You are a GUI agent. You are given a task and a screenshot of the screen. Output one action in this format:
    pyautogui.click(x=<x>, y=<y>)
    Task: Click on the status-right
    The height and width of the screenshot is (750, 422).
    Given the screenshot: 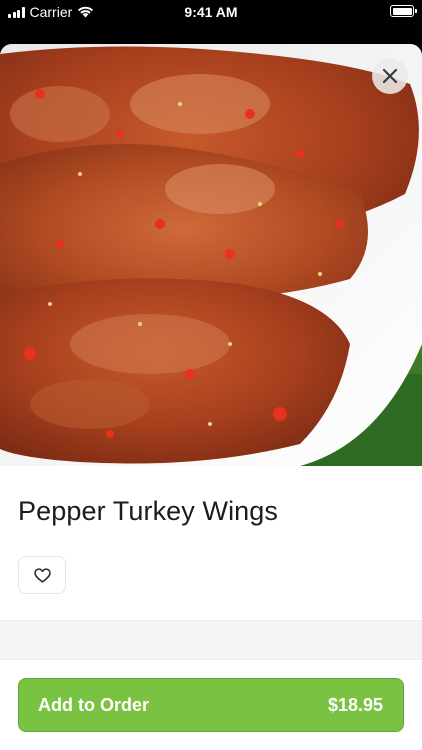 What is the action you would take?
    pyautogui.click(x=403, y=11)
    